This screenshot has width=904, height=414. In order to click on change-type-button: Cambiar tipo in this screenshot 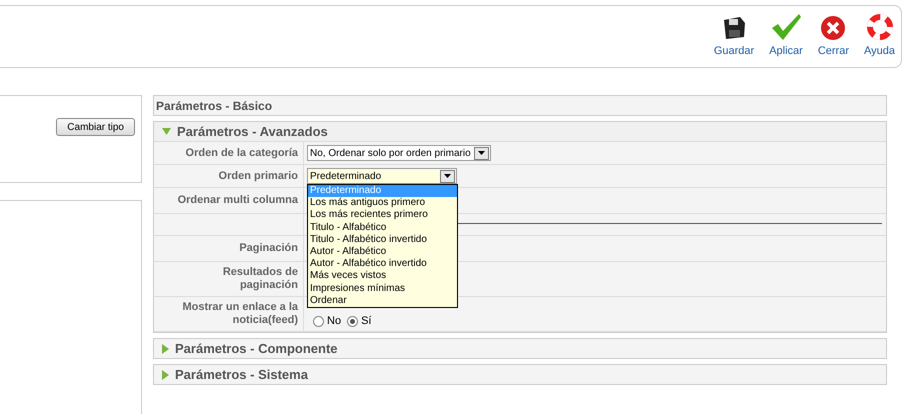, I will do `click(95, 127)`.